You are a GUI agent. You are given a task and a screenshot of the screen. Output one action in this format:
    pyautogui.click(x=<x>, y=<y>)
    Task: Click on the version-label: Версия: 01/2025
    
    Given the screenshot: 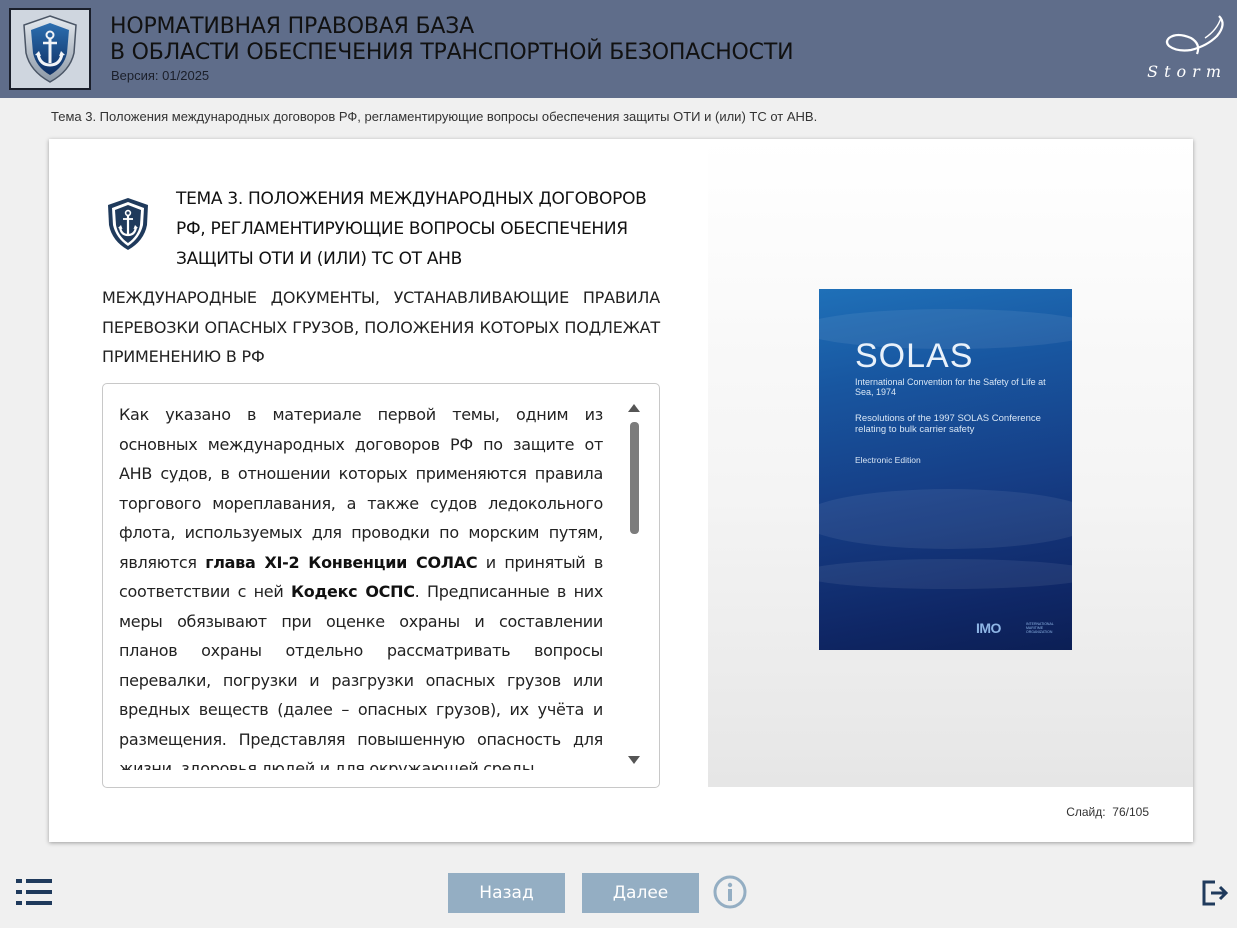 What is the action you would take?
    pyautogui.click(x=160, y=75)
    